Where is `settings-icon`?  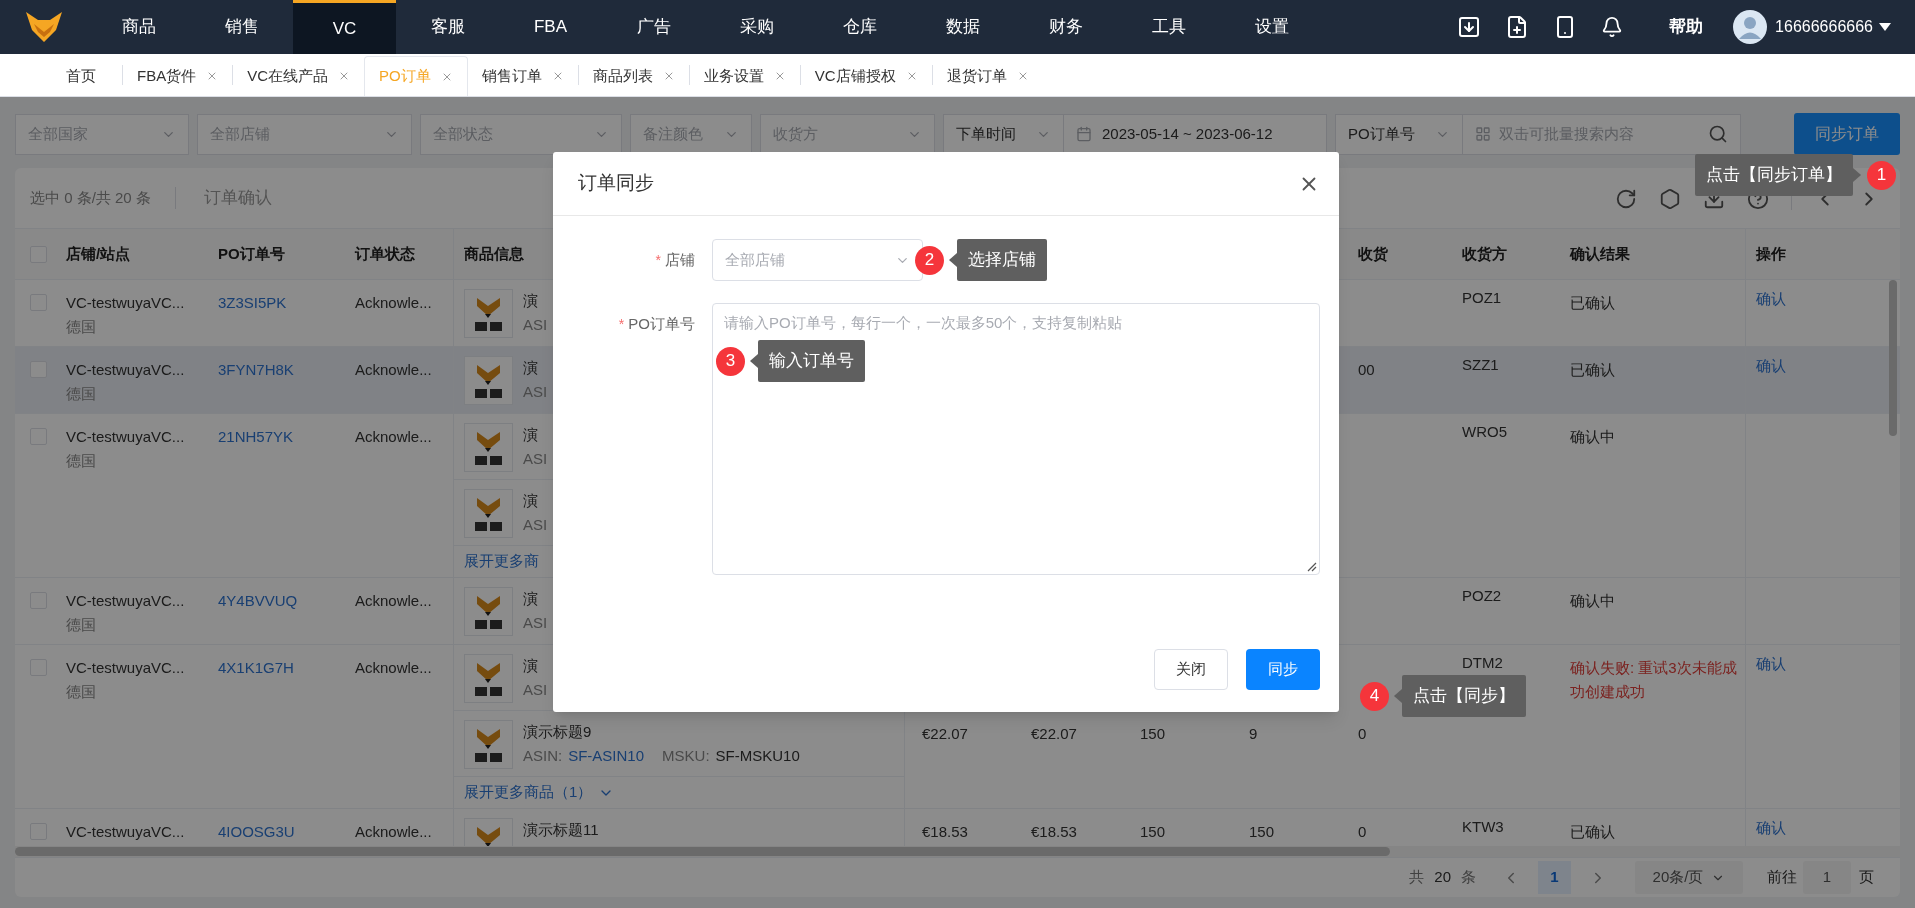 settings-icon is located at coordinates (1670, 199).